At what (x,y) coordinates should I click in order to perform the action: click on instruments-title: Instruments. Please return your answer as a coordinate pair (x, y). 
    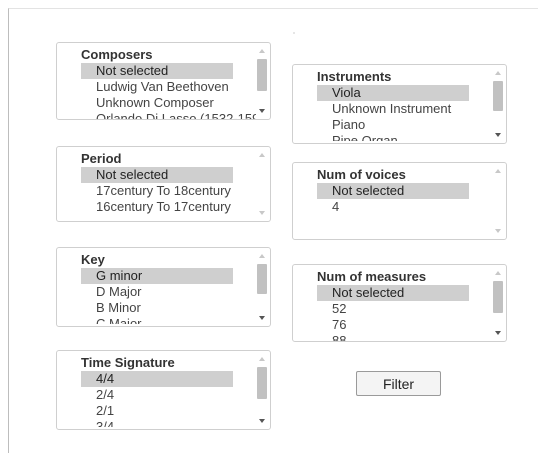
    Looking at the image, I should click on (354, 76).